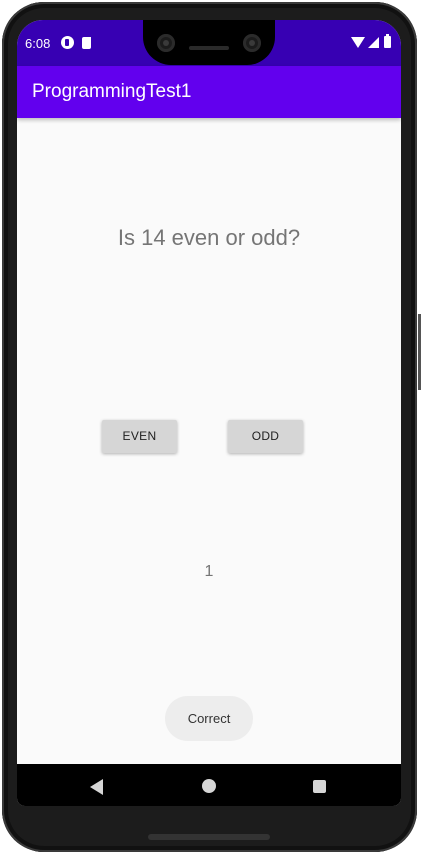 The width and height of the screenshot is (421, 855). Describe the element at coordinates (373, 42) in the screenshot. I see `signal-icon` at that location.